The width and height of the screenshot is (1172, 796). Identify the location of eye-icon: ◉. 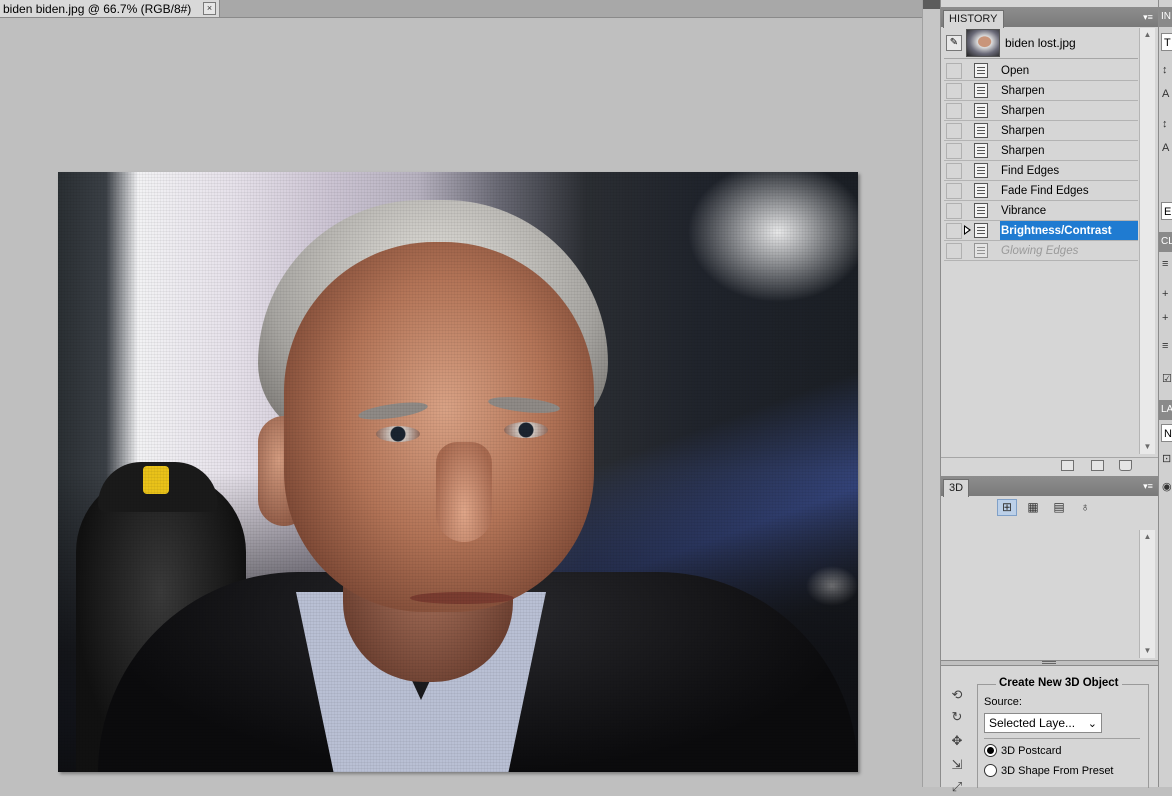
(1167, 486).